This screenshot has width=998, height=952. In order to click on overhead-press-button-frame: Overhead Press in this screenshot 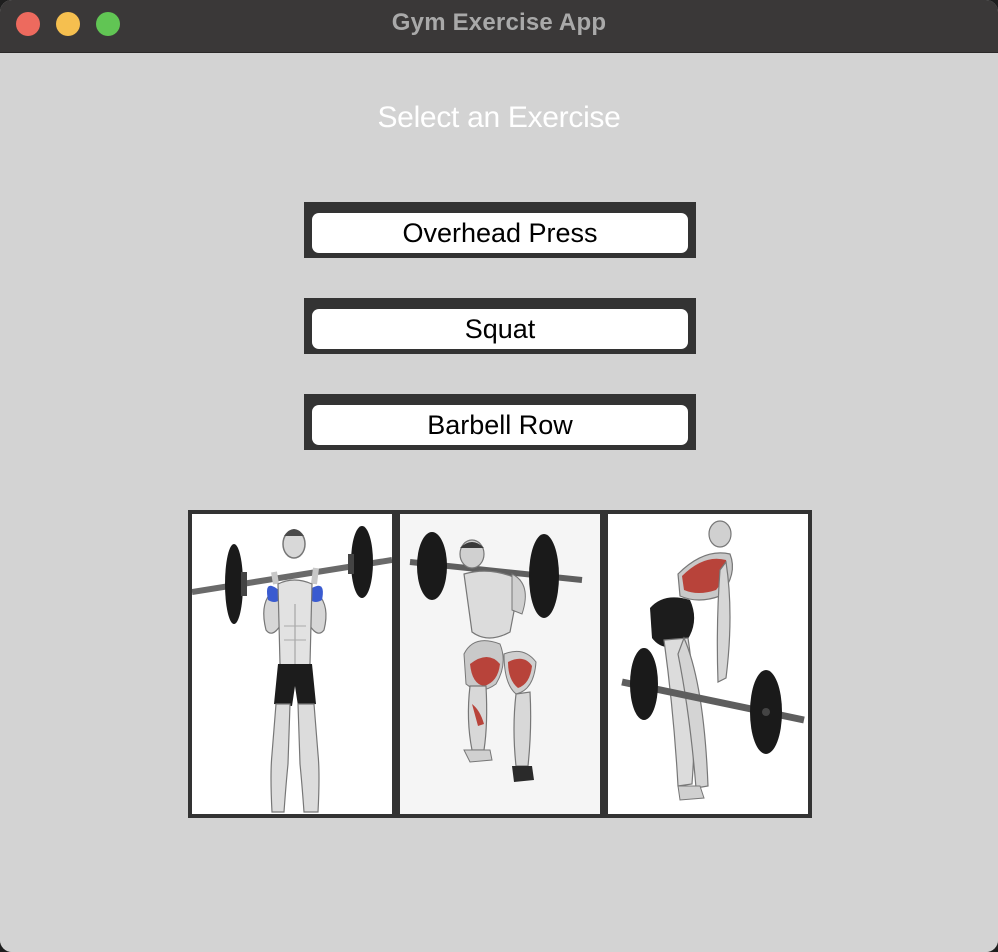, I will do `click(500, 230)`.